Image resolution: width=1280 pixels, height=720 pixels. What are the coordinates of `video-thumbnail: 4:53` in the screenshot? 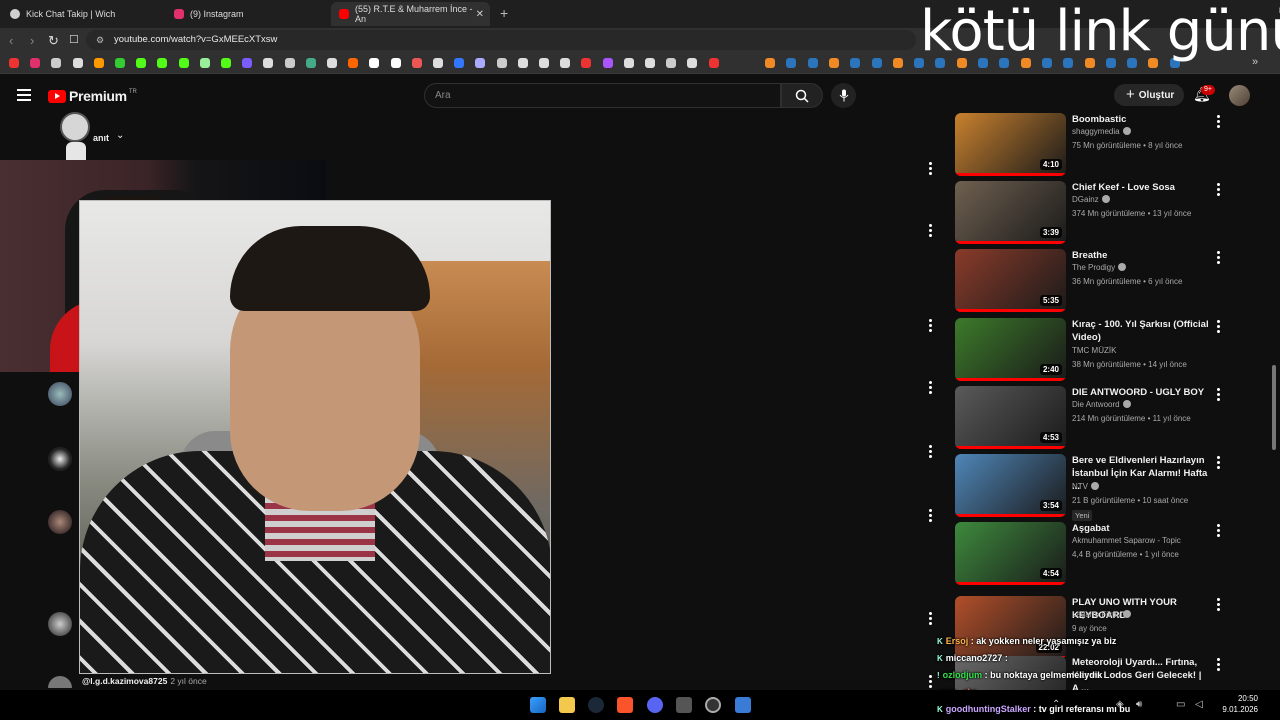 It's located at (1010, 417).